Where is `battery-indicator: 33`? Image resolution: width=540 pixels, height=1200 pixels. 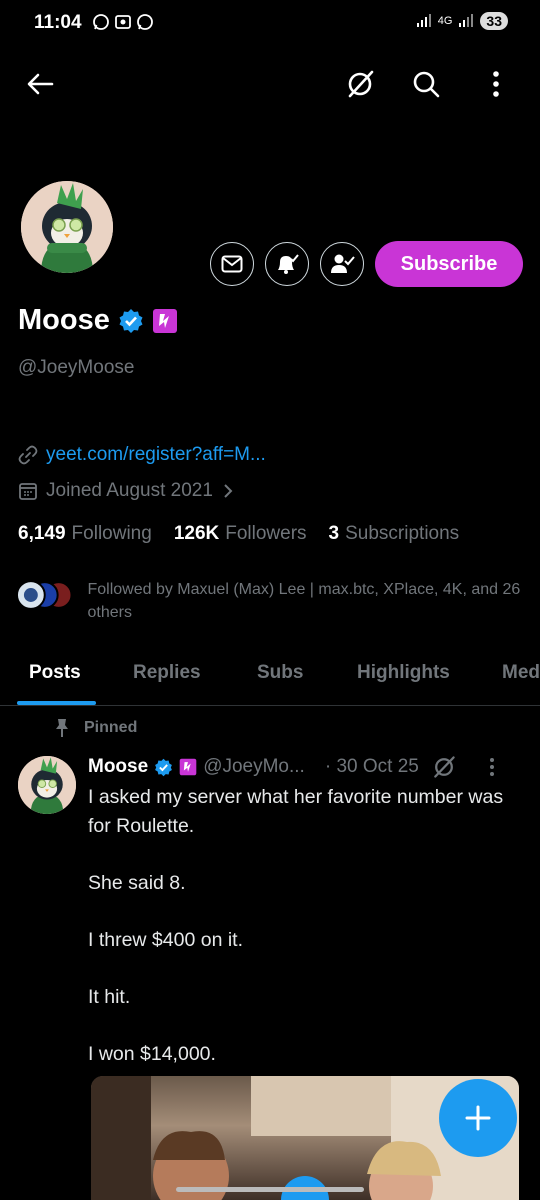
battery-indicator: 33 is located at coordinates (494, 21).